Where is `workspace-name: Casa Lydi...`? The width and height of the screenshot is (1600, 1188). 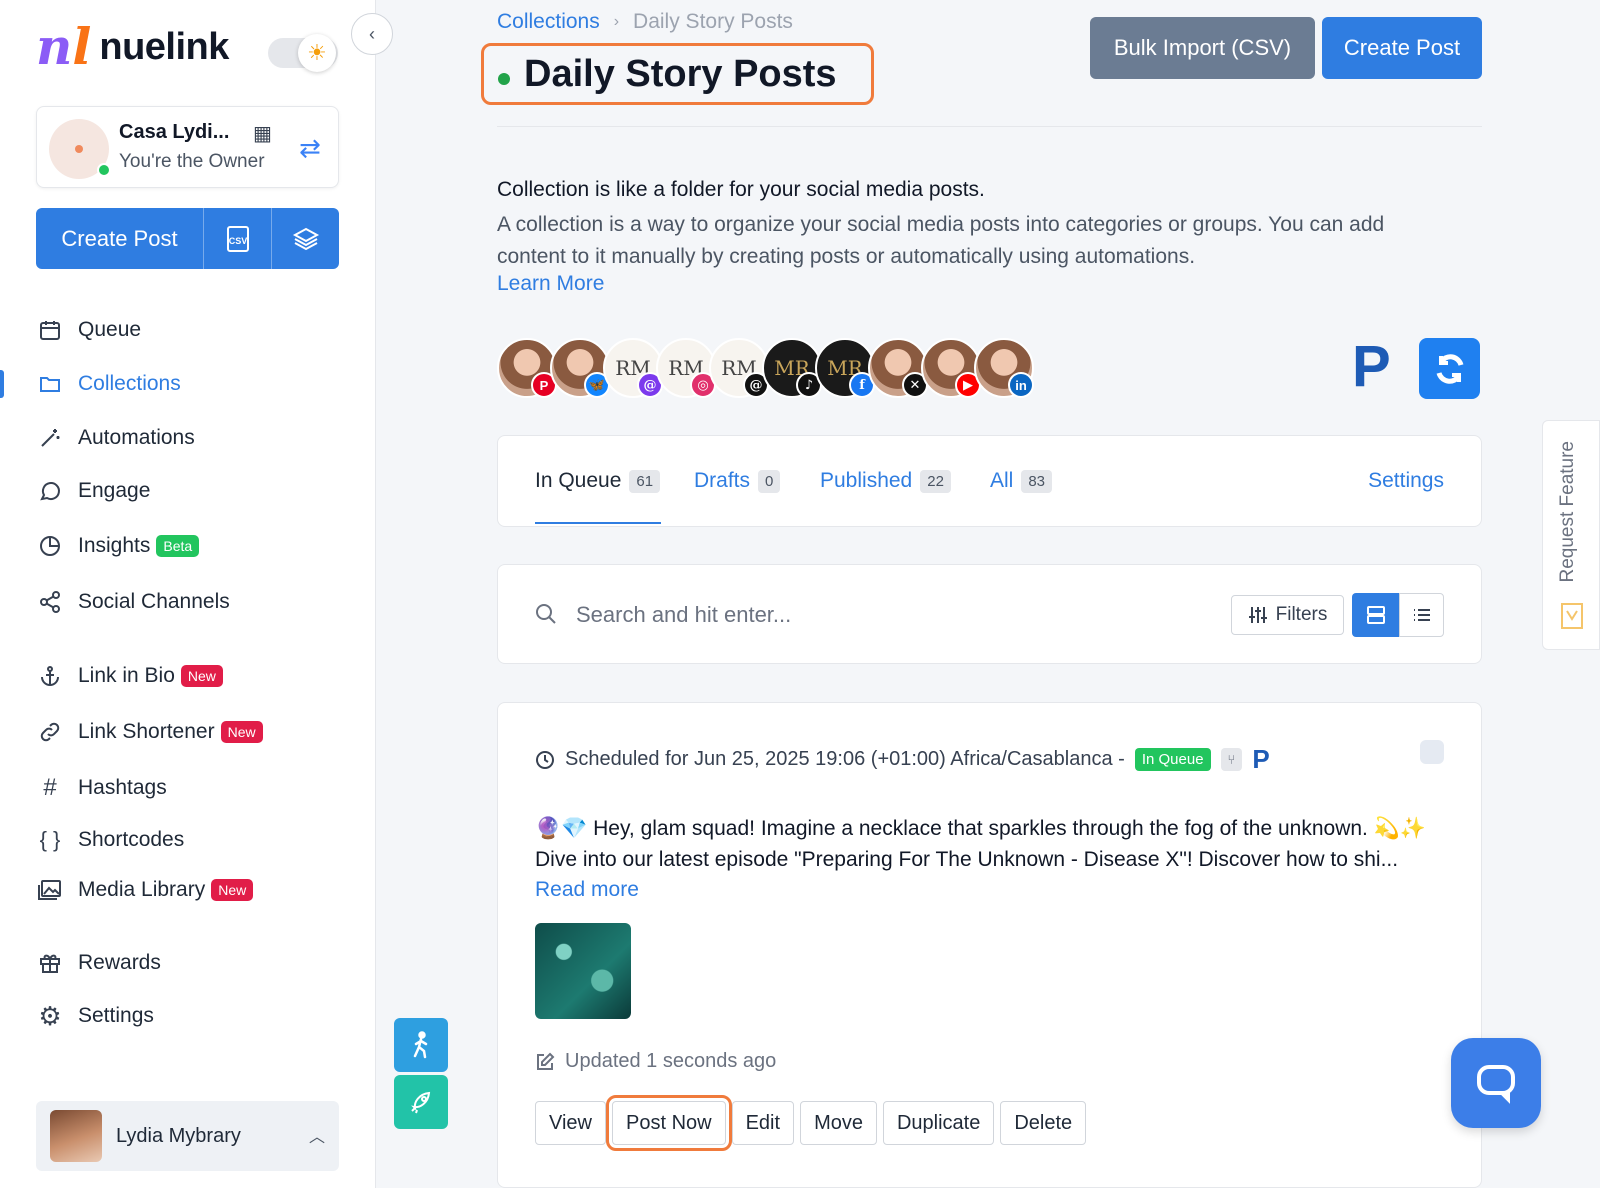
workspace-name: Casa Lydi... is located at coordinates (174, 132).